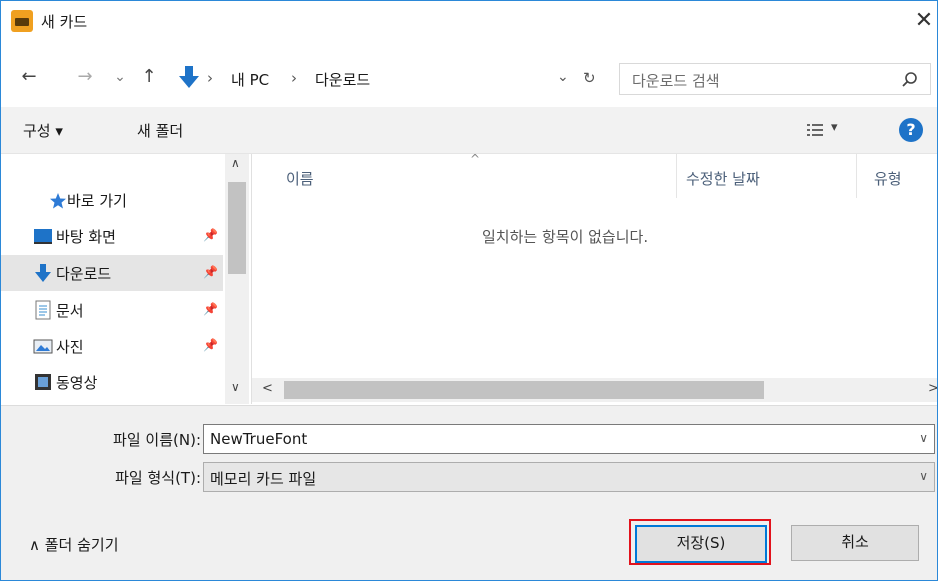  Describe the element at coordinates (58, 201) in the screenshot. I see `star-icon` at that location.